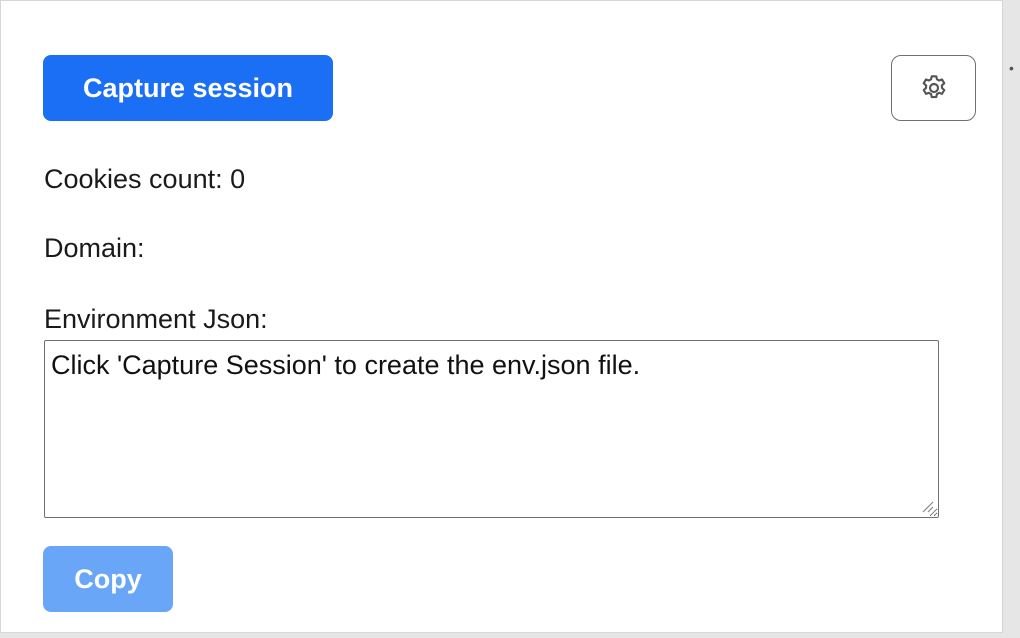 The width and height of the screenshot is (1020, 638). Describe the element at coordinates (133, 179) in the screenshot. I see `cookies-count-label: Cookies count:` at that location.